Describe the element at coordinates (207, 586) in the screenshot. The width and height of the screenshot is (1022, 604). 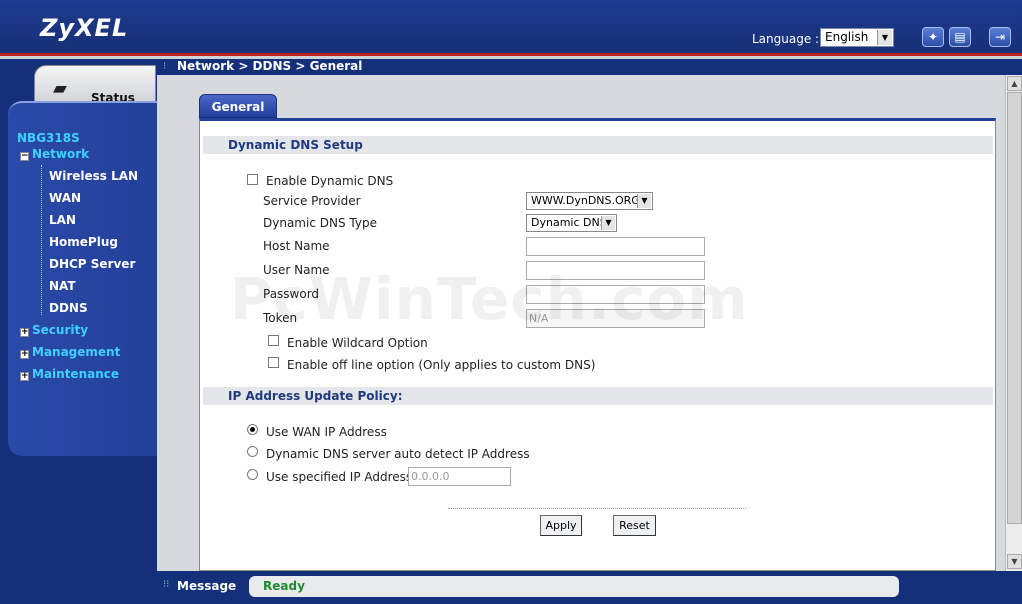
I see `message-label: Message` at that location.